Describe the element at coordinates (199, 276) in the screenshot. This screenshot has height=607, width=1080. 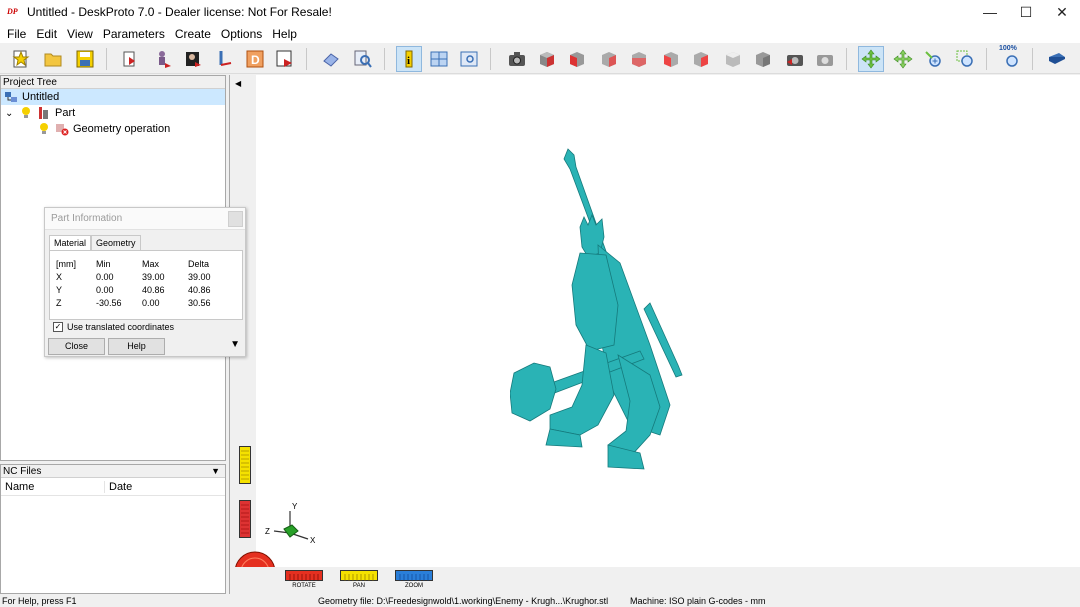
I see `row-delta: 39.00` at that location.